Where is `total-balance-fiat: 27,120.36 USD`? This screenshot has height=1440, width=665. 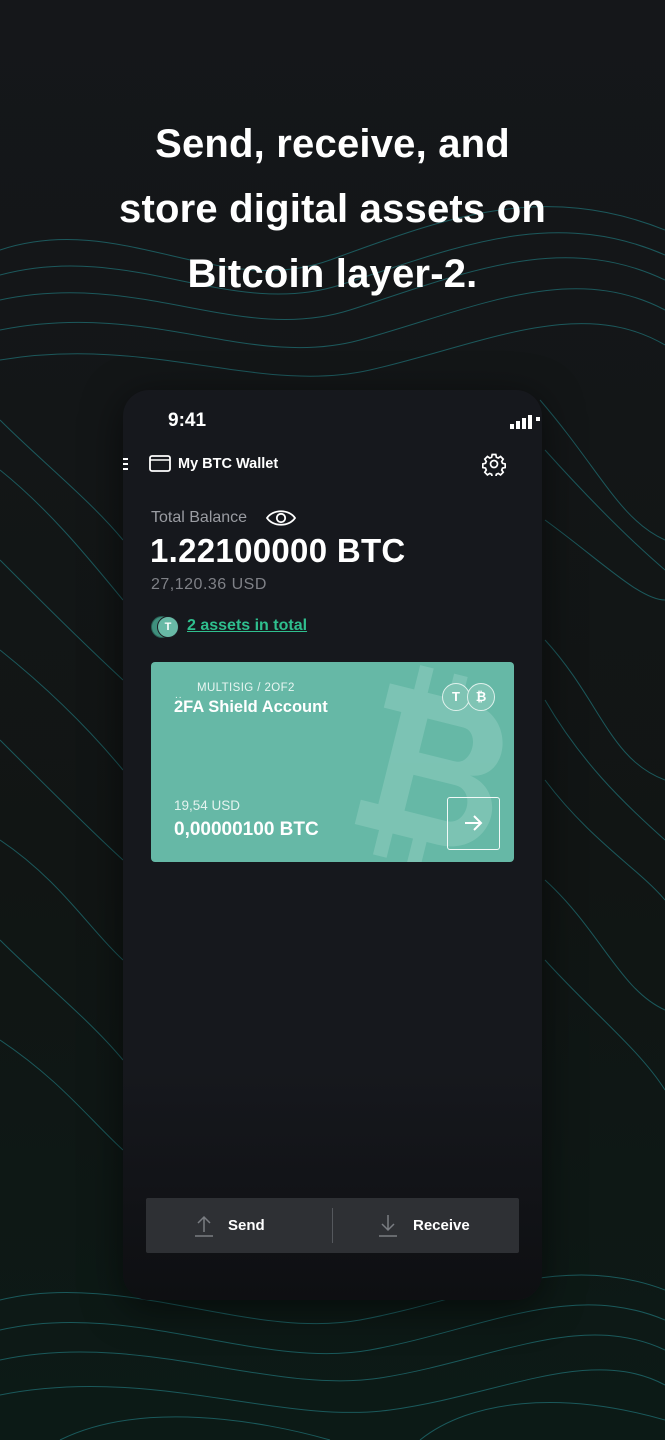 total-balance-fiat: 27,120.36 USD is located at coordinates (209, 584).